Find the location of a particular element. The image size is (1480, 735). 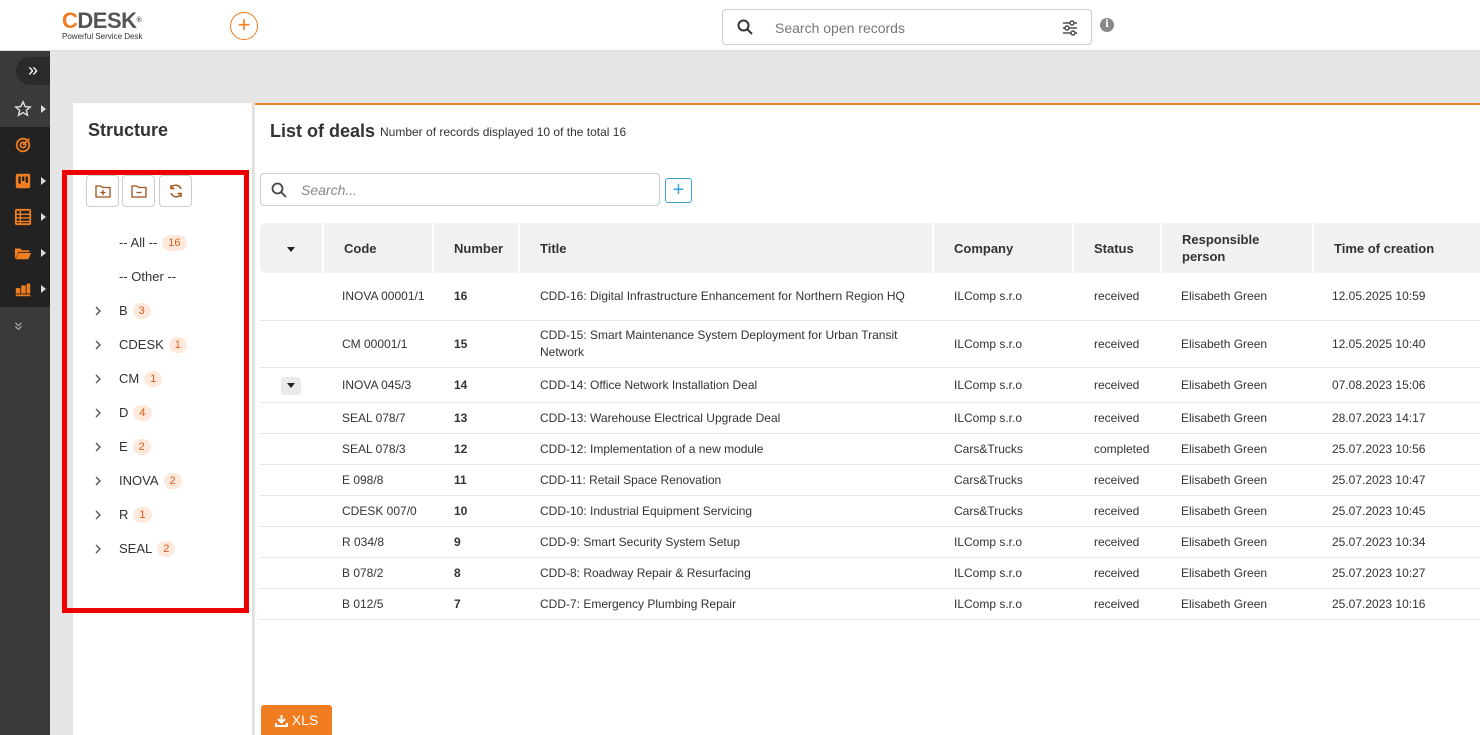

cell-number: 15 is located at coordinates (461, 343).